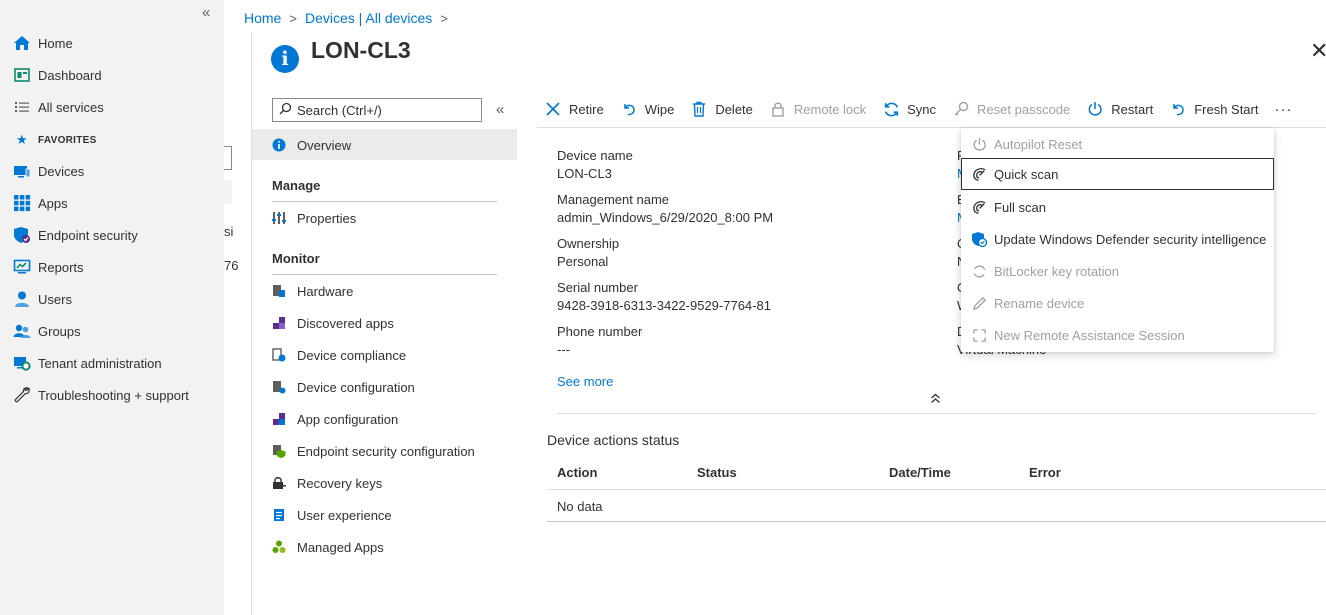 This screenshot has height=615, width=1326. Describe the element at coordinates (936, 489) in the screenshot. I see `table-header-divider` at that location.